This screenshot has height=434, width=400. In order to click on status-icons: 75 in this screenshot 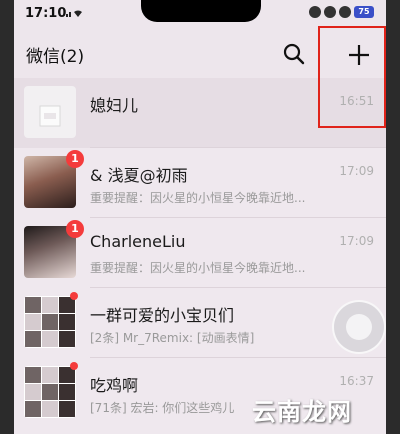, I will do `click(341, 12)`.